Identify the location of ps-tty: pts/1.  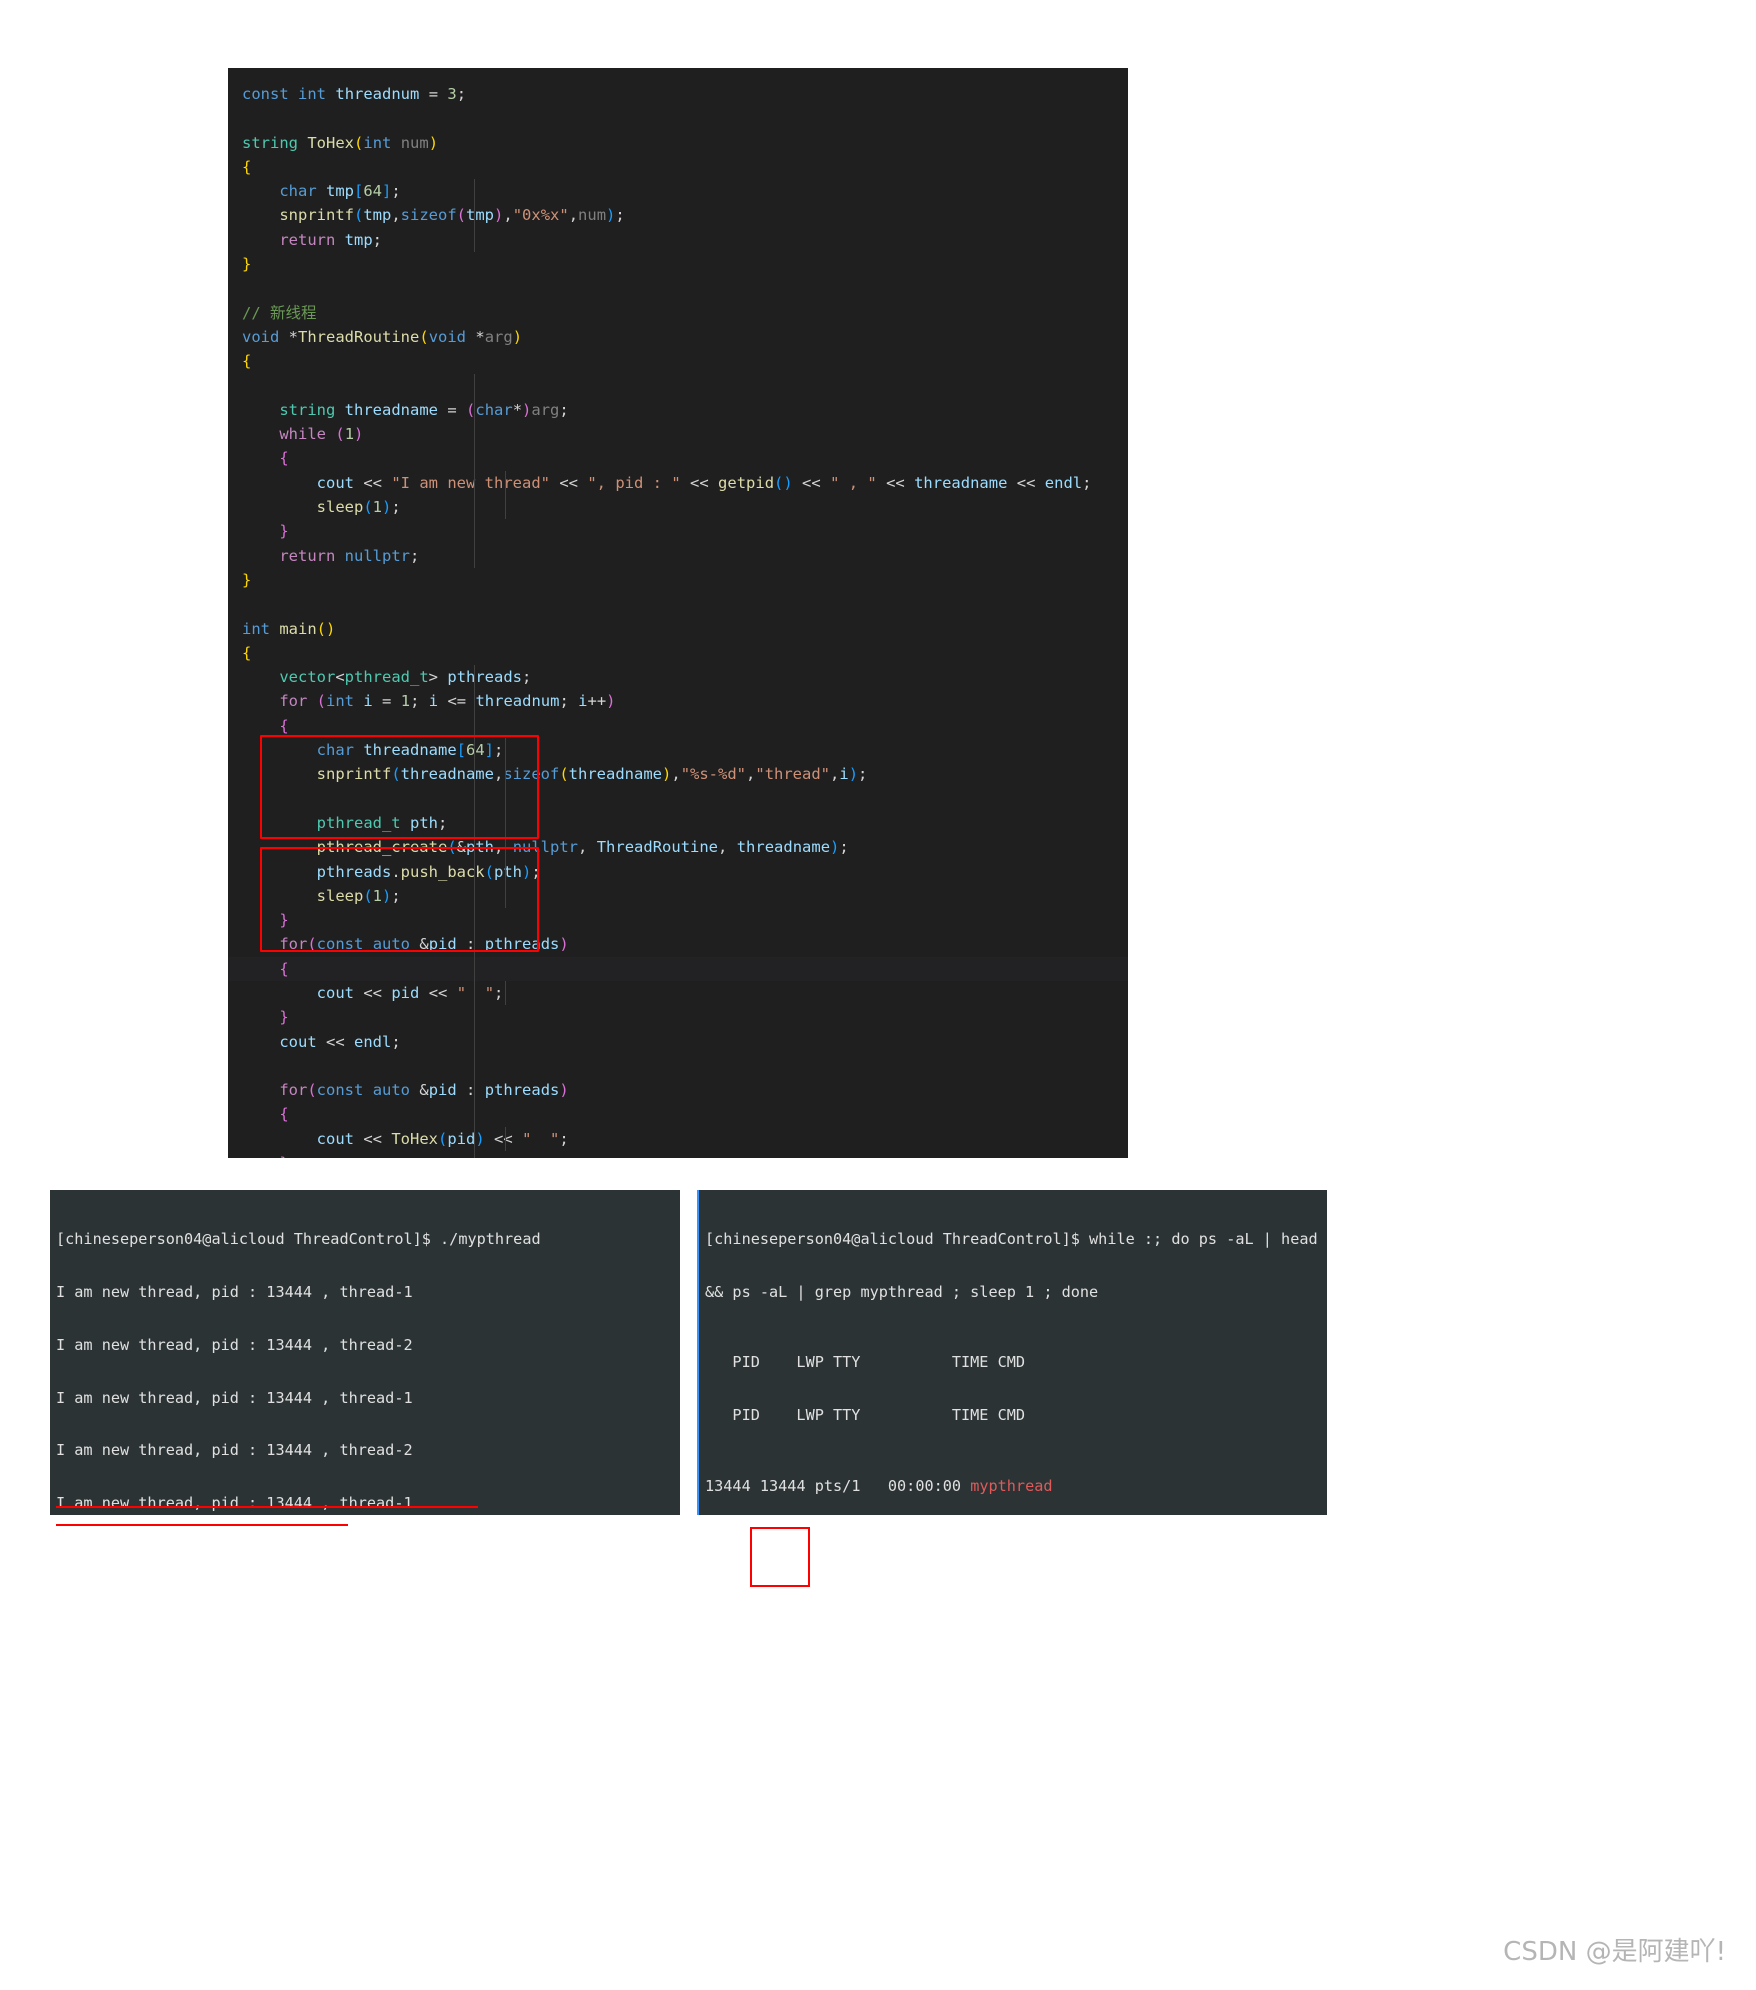
(837, 1485).